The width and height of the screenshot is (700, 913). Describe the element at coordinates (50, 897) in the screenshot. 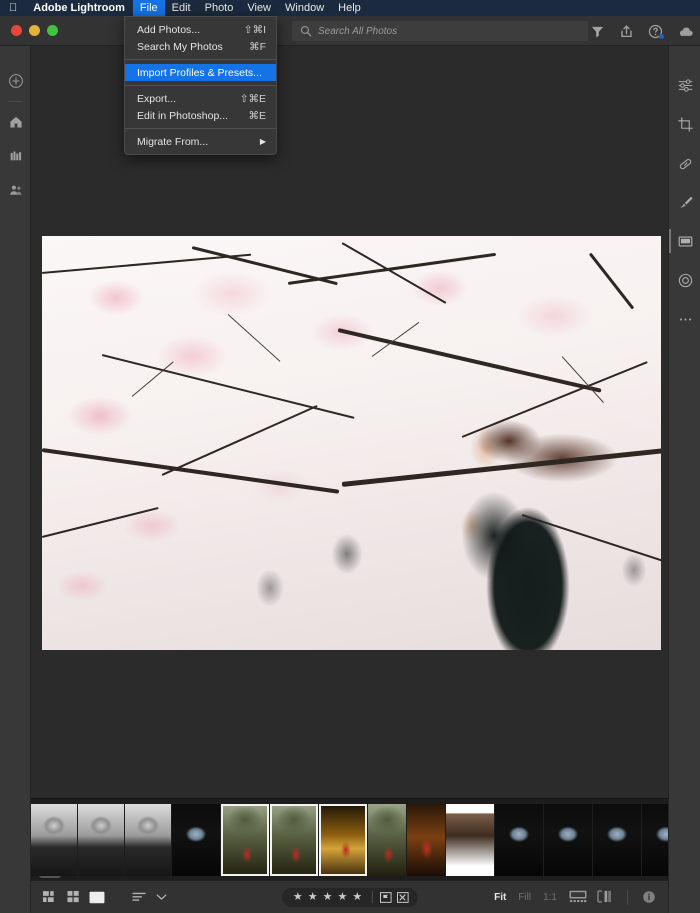

I see `grid-view-icon` at that location.